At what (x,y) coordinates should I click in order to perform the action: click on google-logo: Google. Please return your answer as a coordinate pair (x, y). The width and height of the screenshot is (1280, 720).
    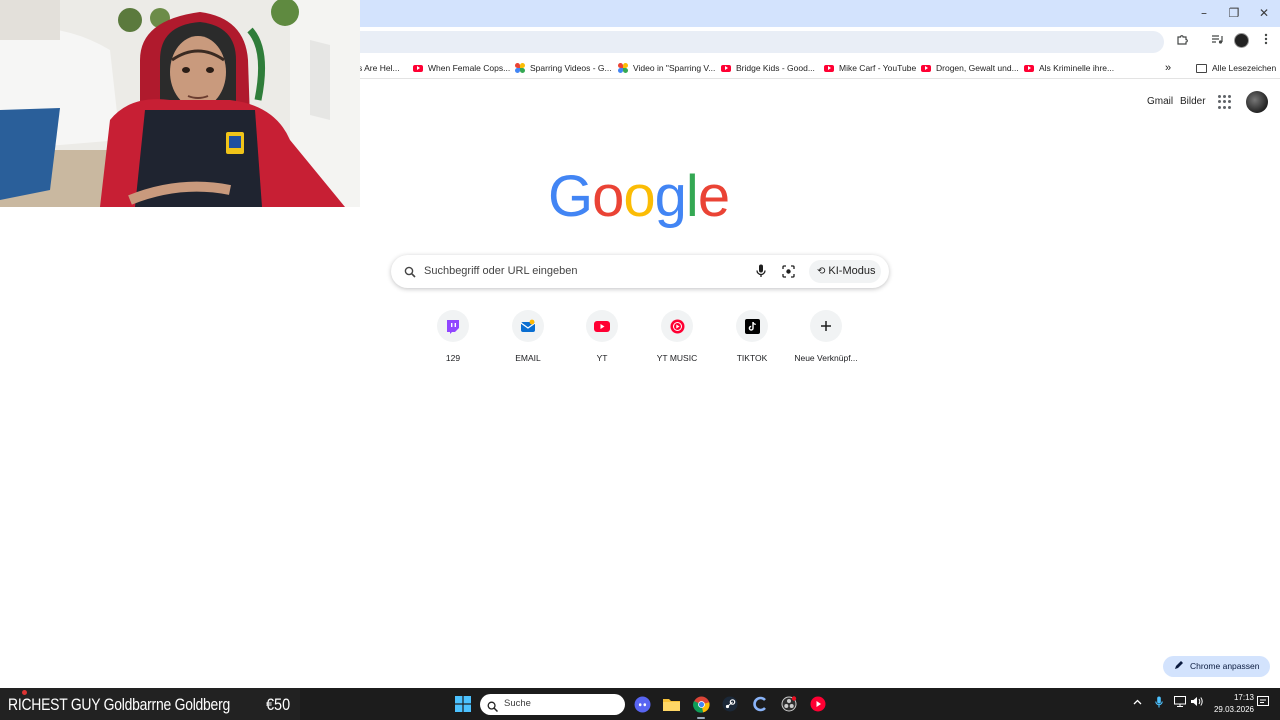
    Looking at the image, I should click on (640, 197).